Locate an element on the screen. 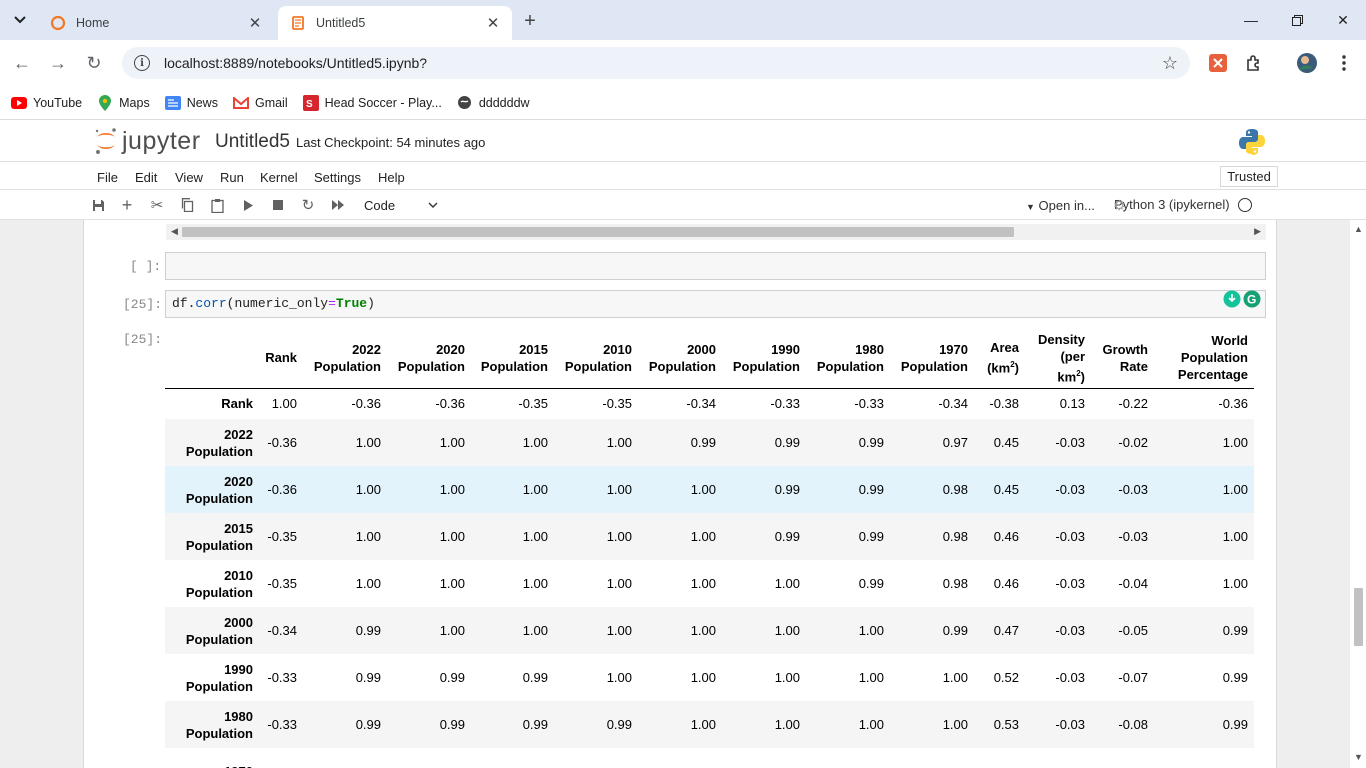 Image resolution: width=1366 pixels, height=768 pixels. column-header: 2000 Population is located at coordinates (680, 358).